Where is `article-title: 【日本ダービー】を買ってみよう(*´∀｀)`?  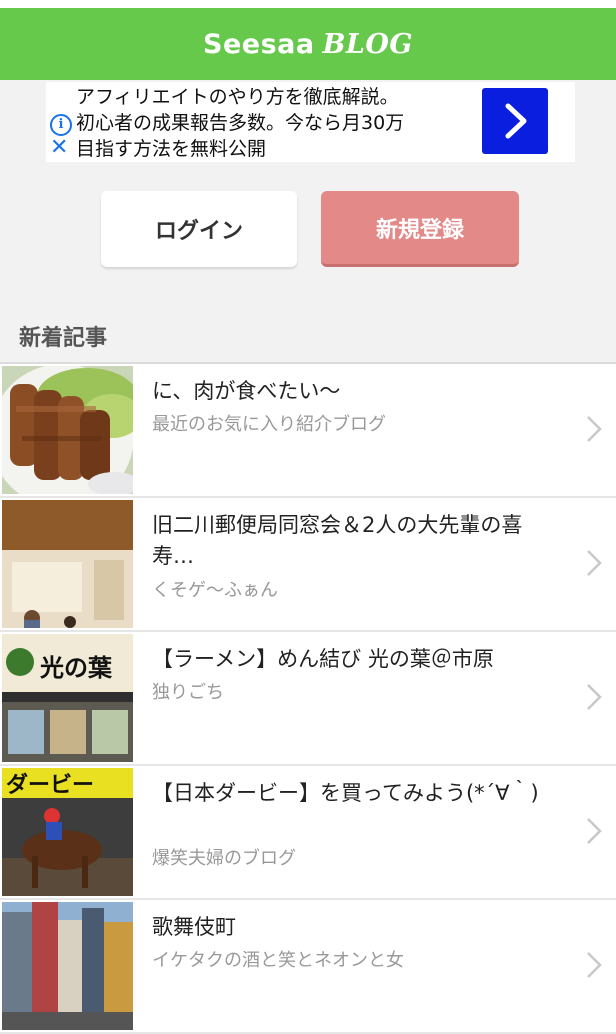
article-title: 【日本ダービー】を買ってみよう(*´∀｀) is located at coordinates (345, 793).